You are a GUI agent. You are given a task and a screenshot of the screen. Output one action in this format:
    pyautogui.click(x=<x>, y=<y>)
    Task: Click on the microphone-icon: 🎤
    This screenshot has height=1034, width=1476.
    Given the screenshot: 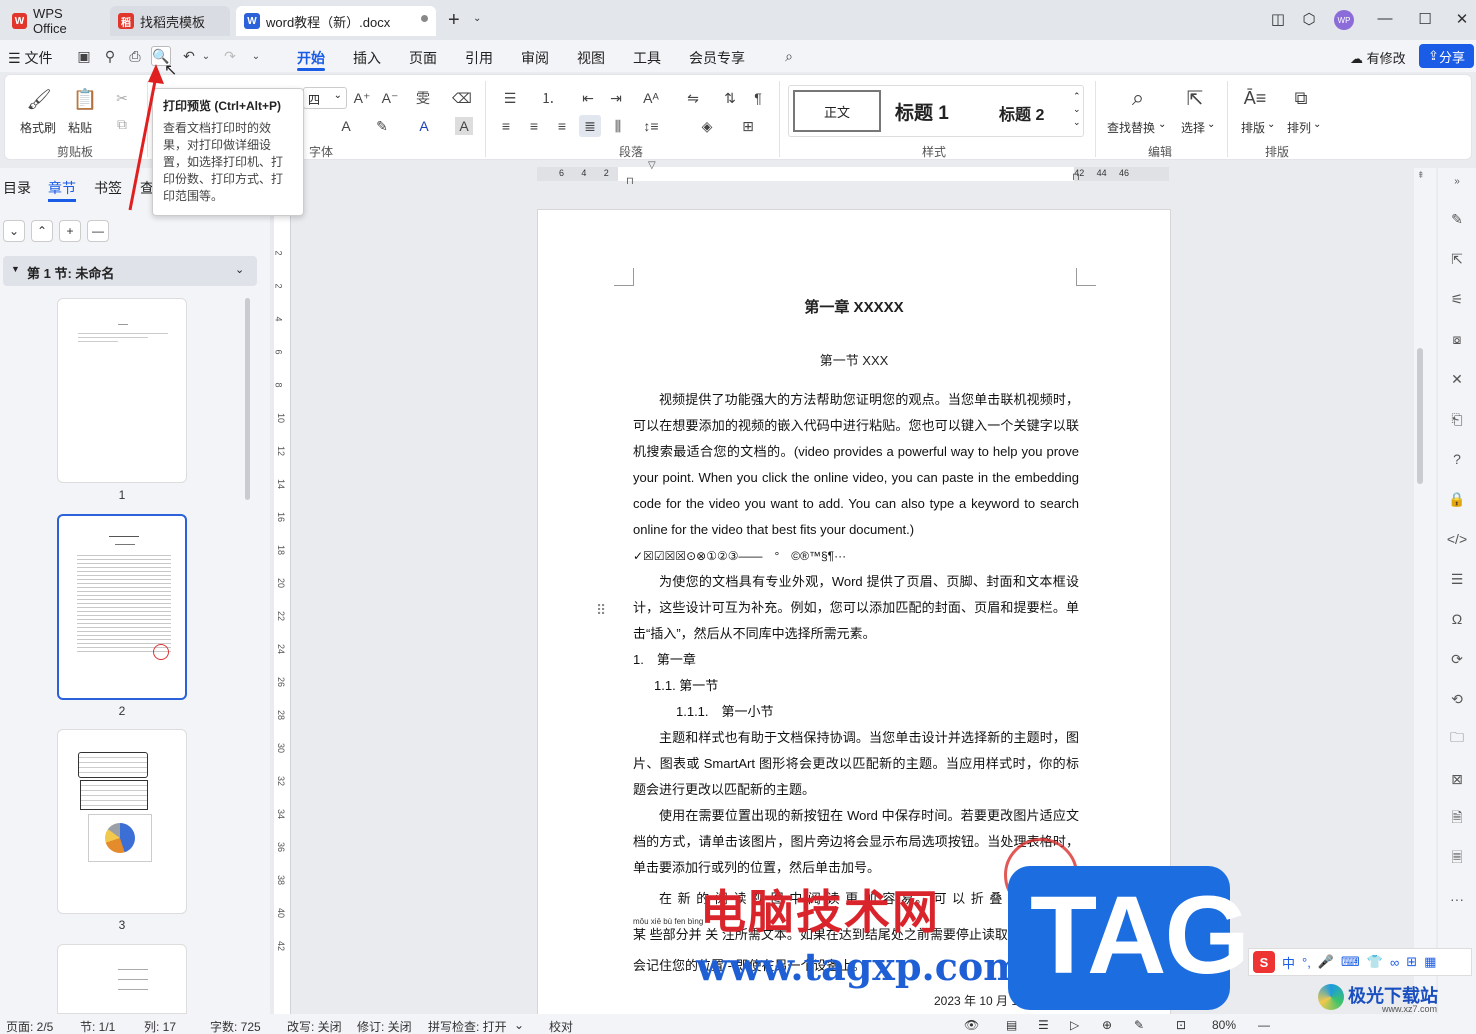 What is the action you would take?
    pyautogui.click(x=1326, y=962)
    